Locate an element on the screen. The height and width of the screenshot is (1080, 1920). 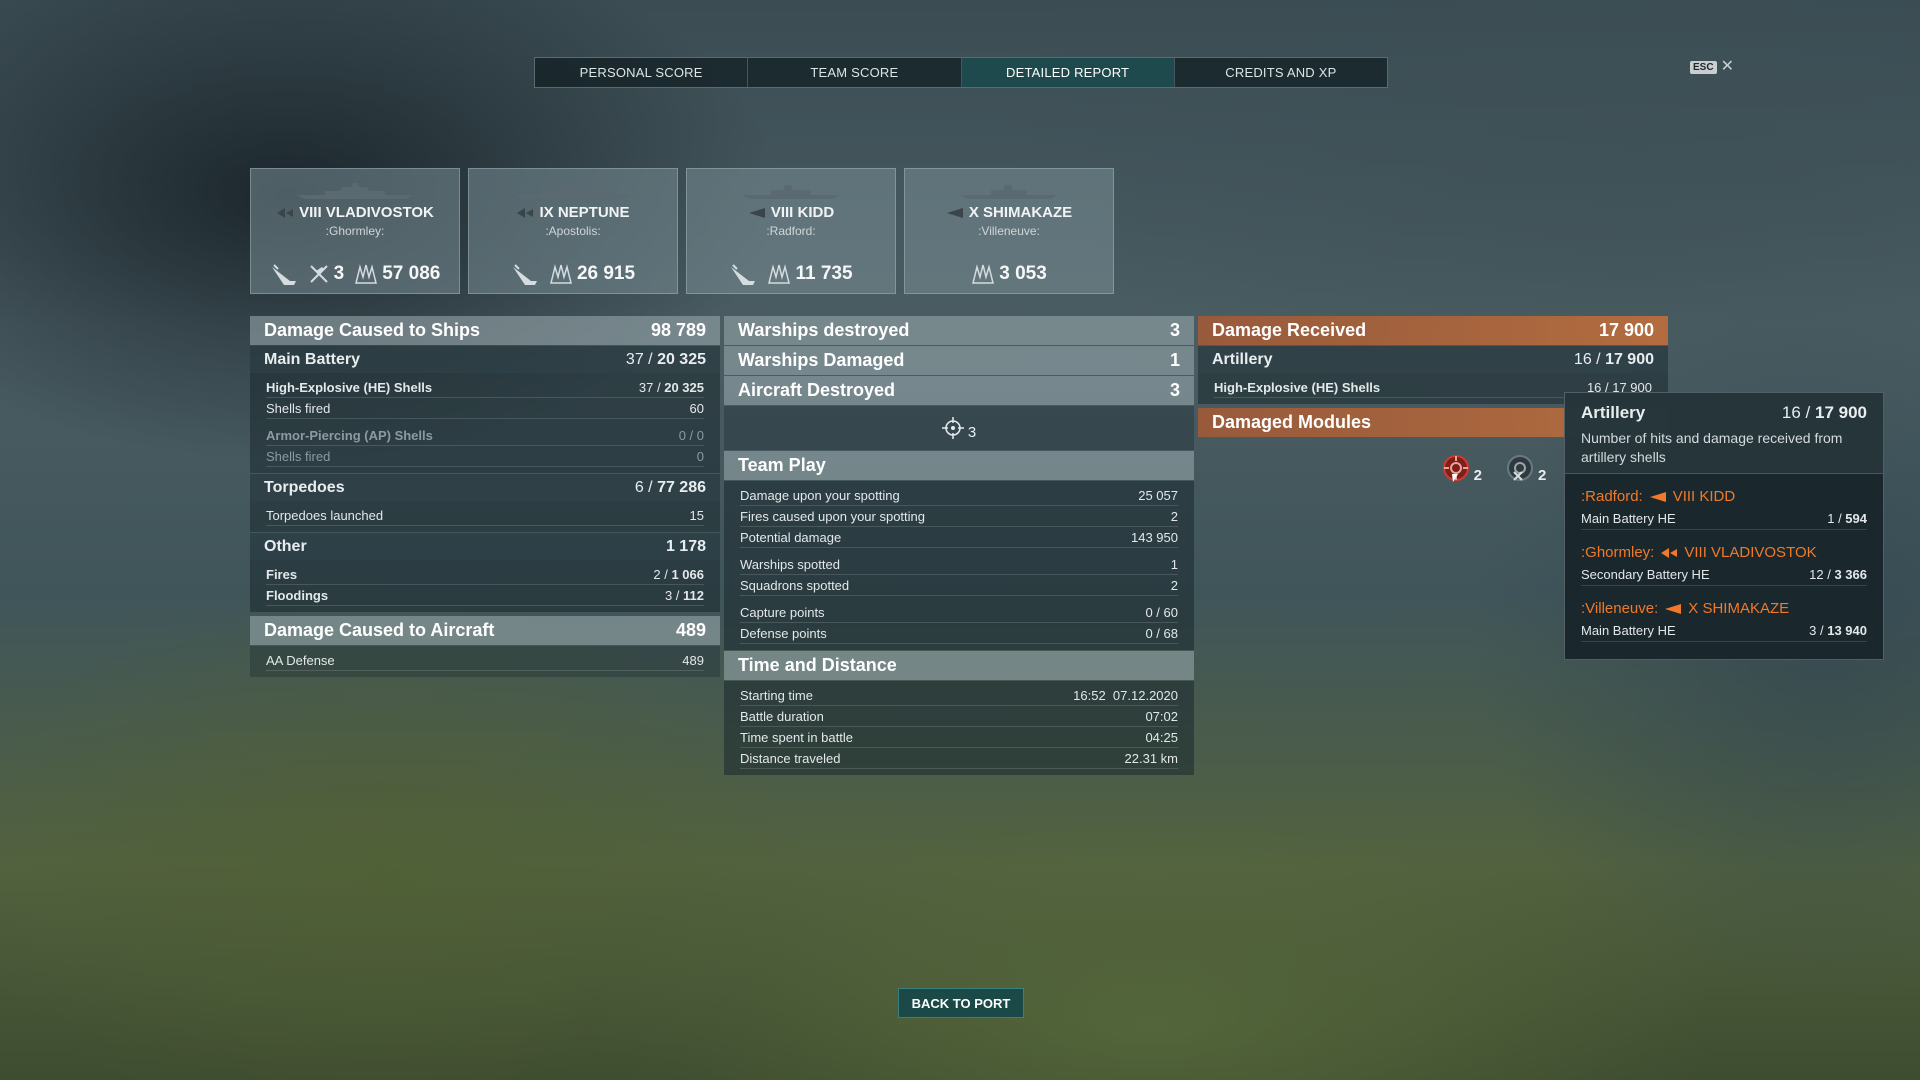
tab-detailed-report: DETAILED REPORT is located at coordinates (1068, 72).